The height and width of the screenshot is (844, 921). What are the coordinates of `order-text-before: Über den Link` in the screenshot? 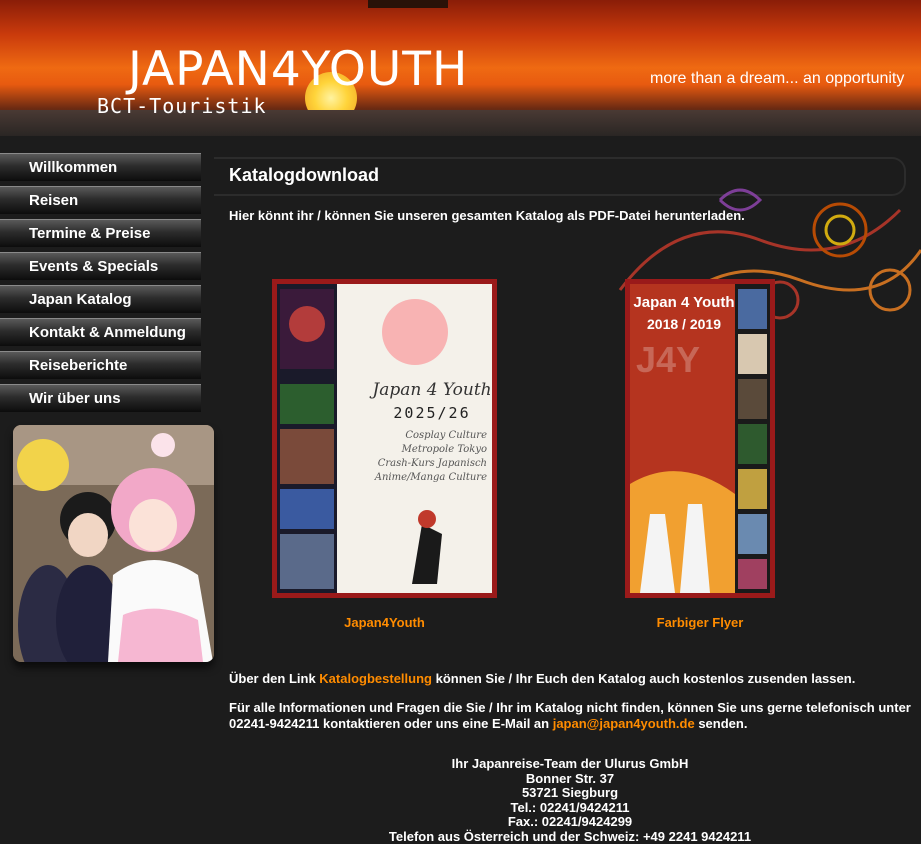 It's located at (274, 678).